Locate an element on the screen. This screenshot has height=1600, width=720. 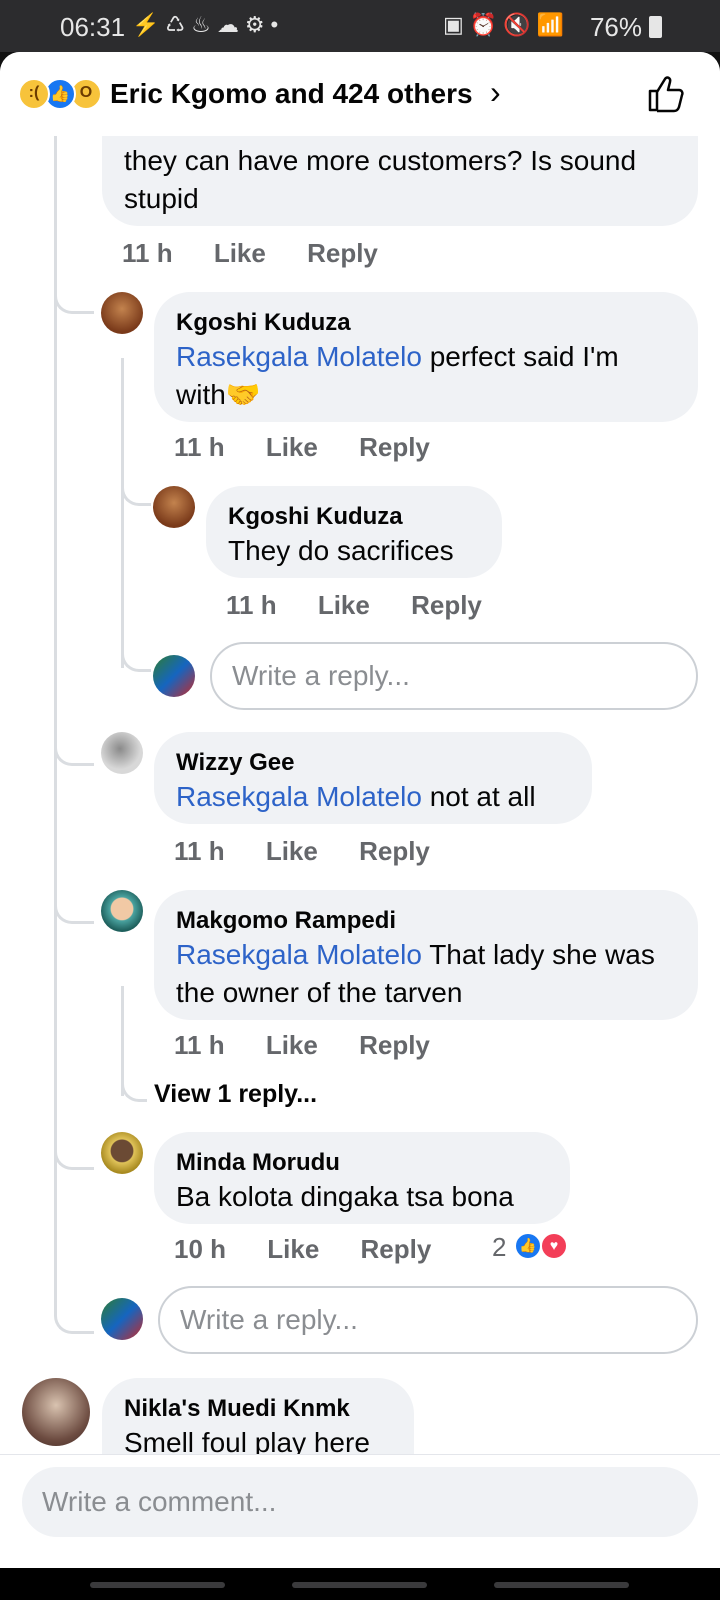
reactions-header: :( 👍 O Eric Kgomo and 424 others › is located at coordinates (360, 94).